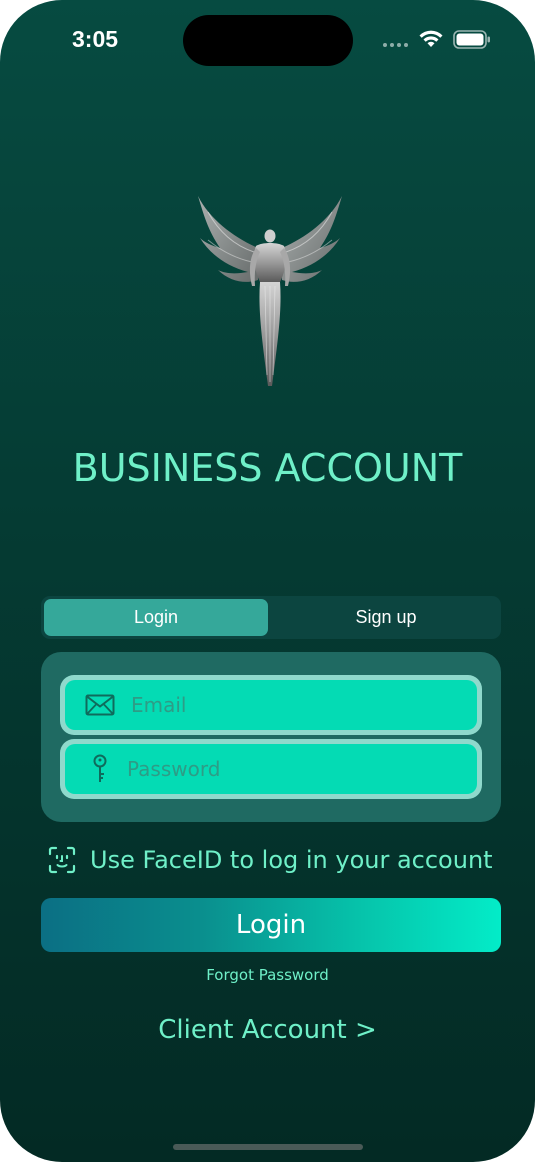 Image resolution: width=535 pixels, height=1162 pixels. I want to click on dynamic-island, so click(268, 40).